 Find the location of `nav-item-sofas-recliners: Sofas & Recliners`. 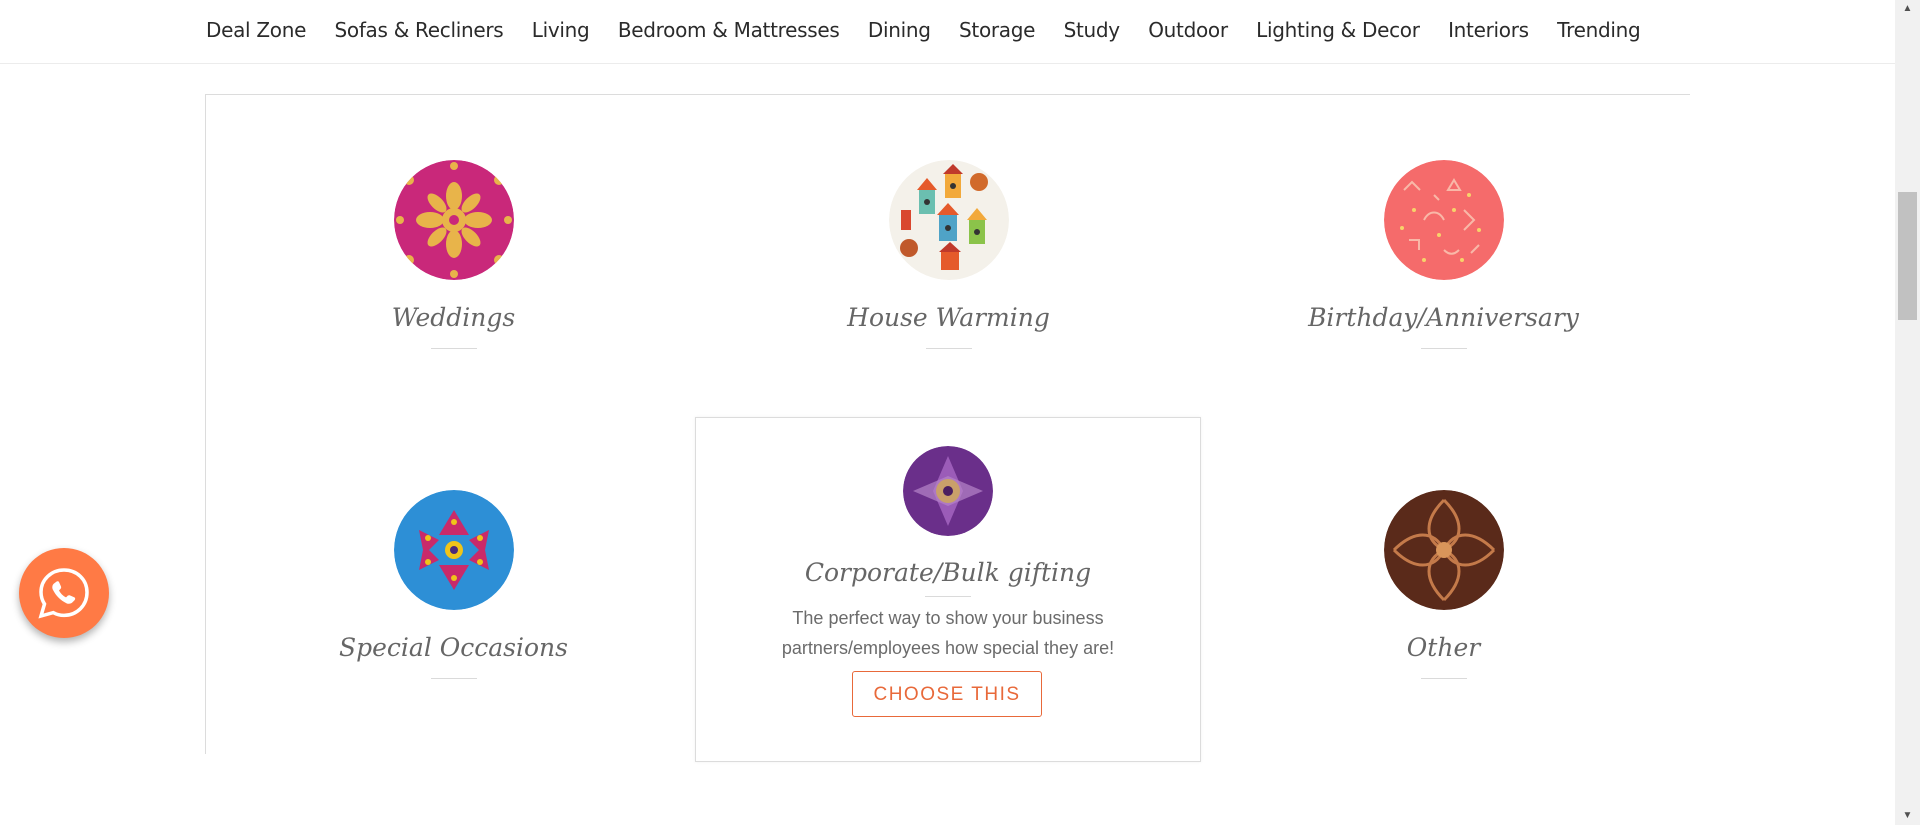

nav-item-sofas-recliners: Sofas & Recliners is located at coordinates (418, 30).